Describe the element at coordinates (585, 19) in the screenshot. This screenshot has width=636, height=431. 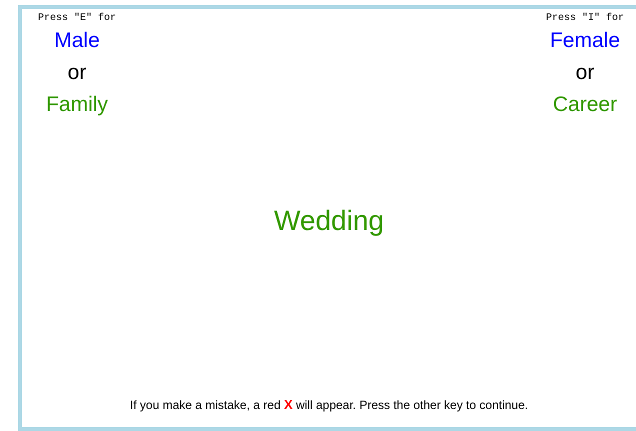
I see `key-prompt: Press "I" for` at that location.